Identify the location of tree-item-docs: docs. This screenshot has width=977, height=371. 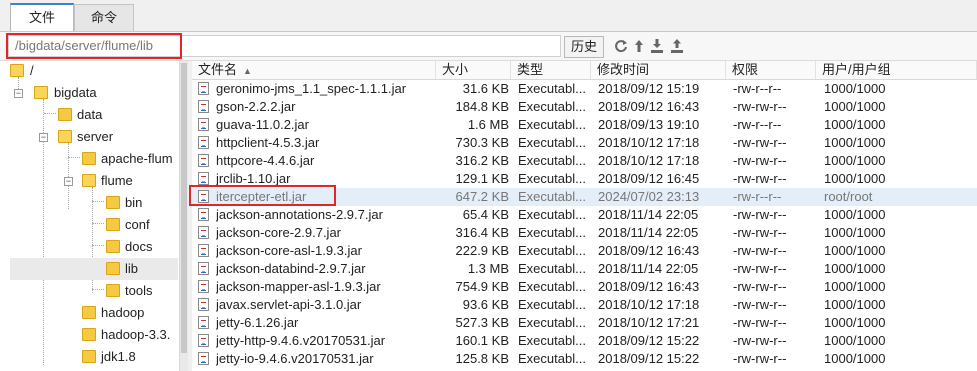
(89, 247).